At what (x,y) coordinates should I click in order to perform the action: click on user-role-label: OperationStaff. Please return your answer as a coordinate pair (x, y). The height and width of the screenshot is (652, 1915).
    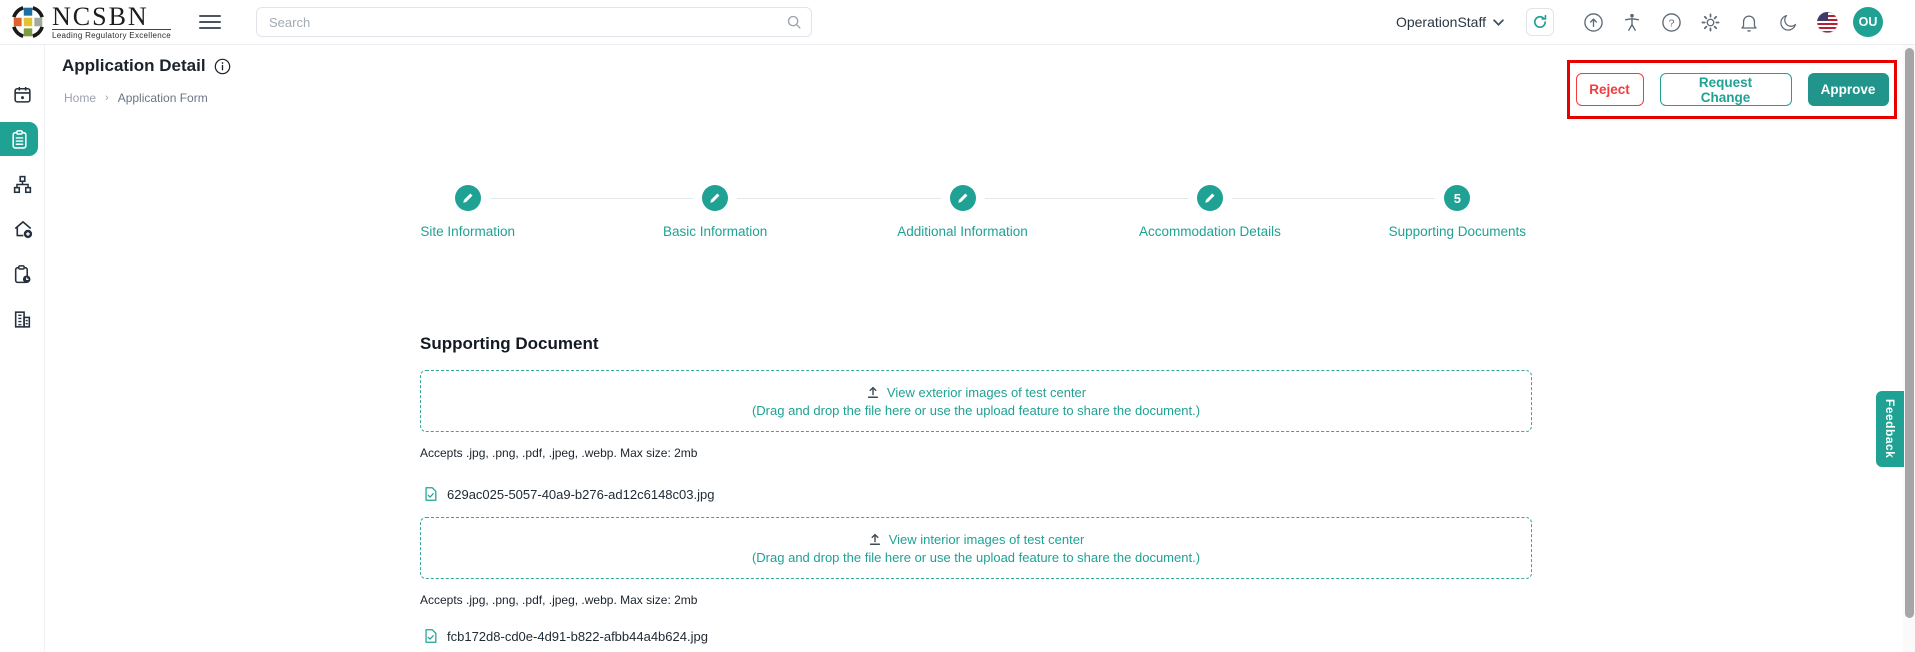
    Looking at the image, I should click on (1440, 22).